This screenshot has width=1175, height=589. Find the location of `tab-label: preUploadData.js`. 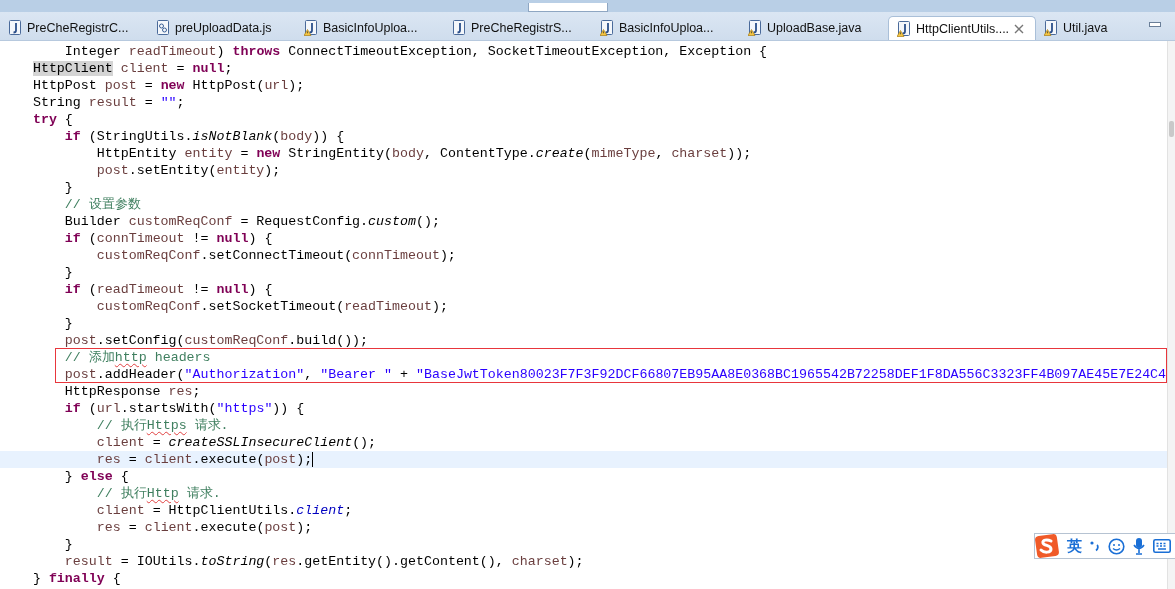

tab-label: preUploadData.js is located at coordinates (223, 28).